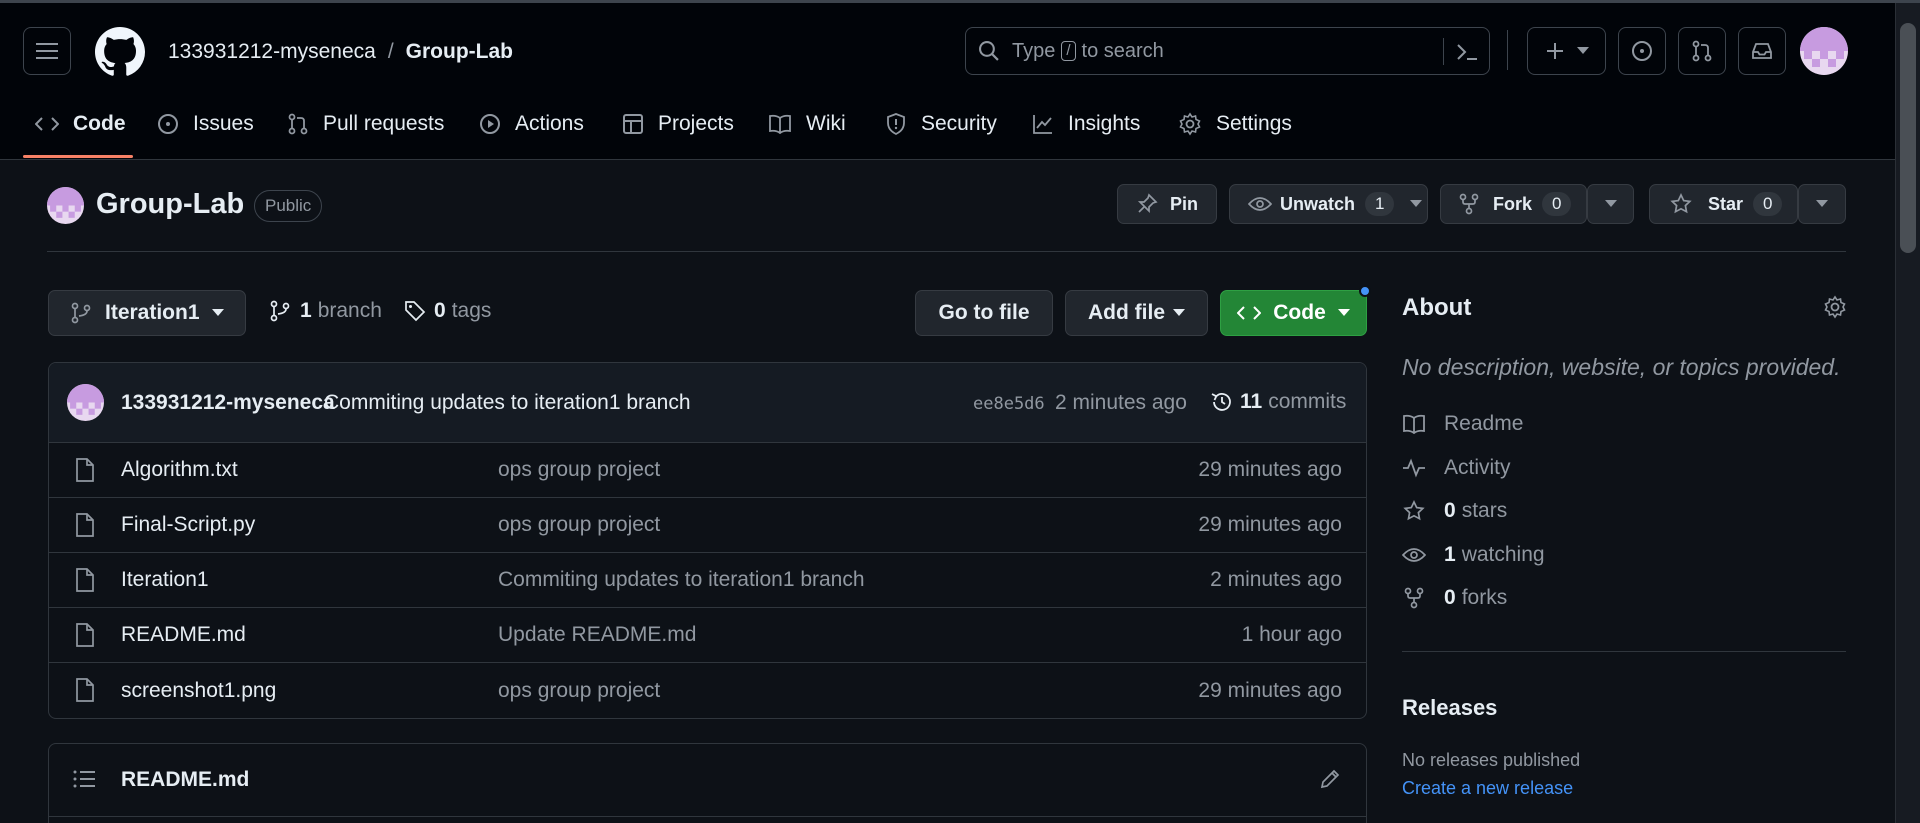 Image resolution: width=1920 pixels, height=823 pixels. I want to click on search-input: Type / to search, so click(1227, 51).